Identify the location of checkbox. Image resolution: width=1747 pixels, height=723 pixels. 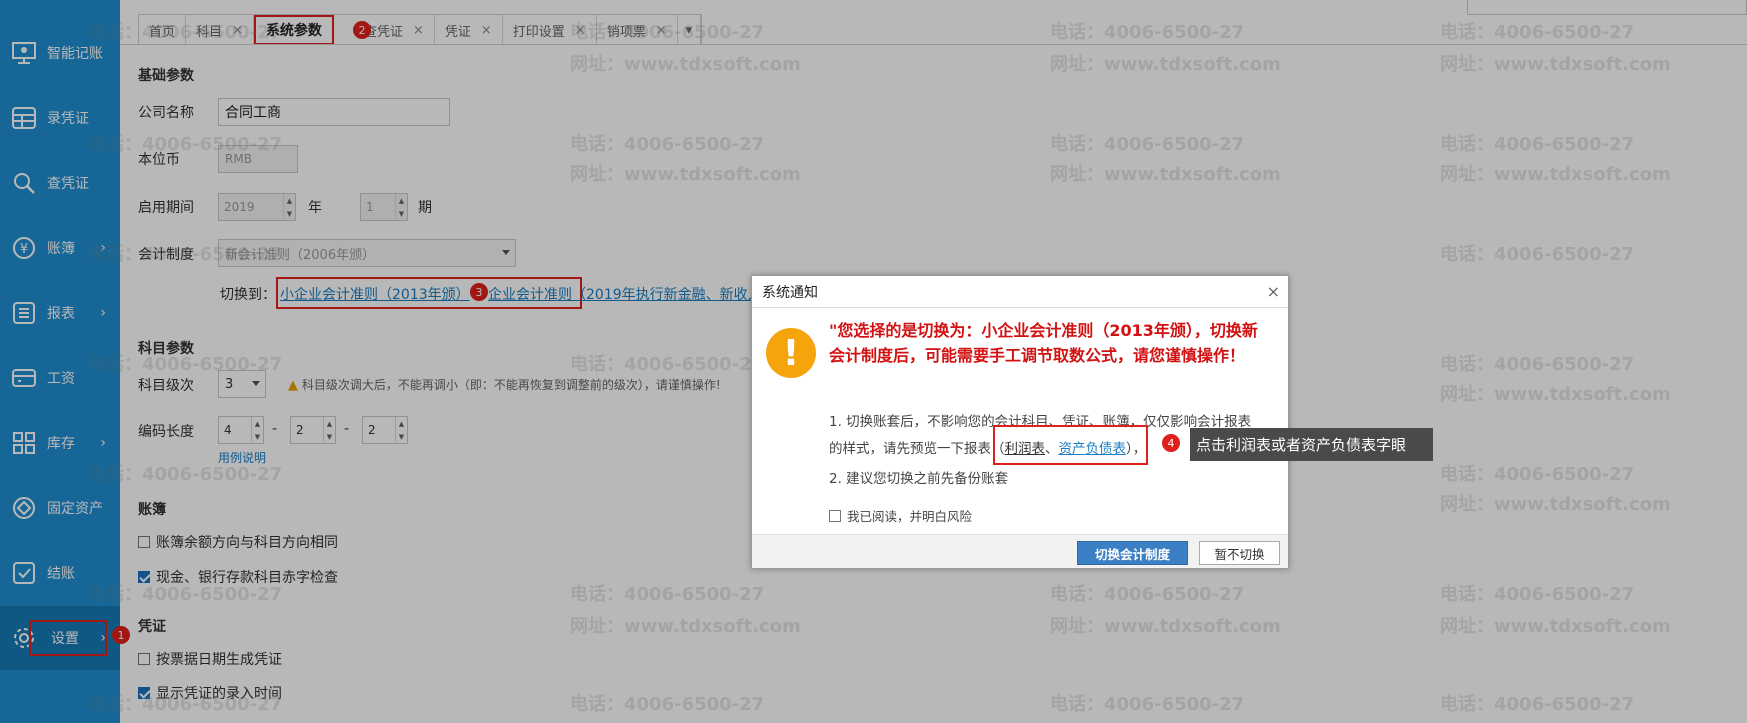
(835, 515).